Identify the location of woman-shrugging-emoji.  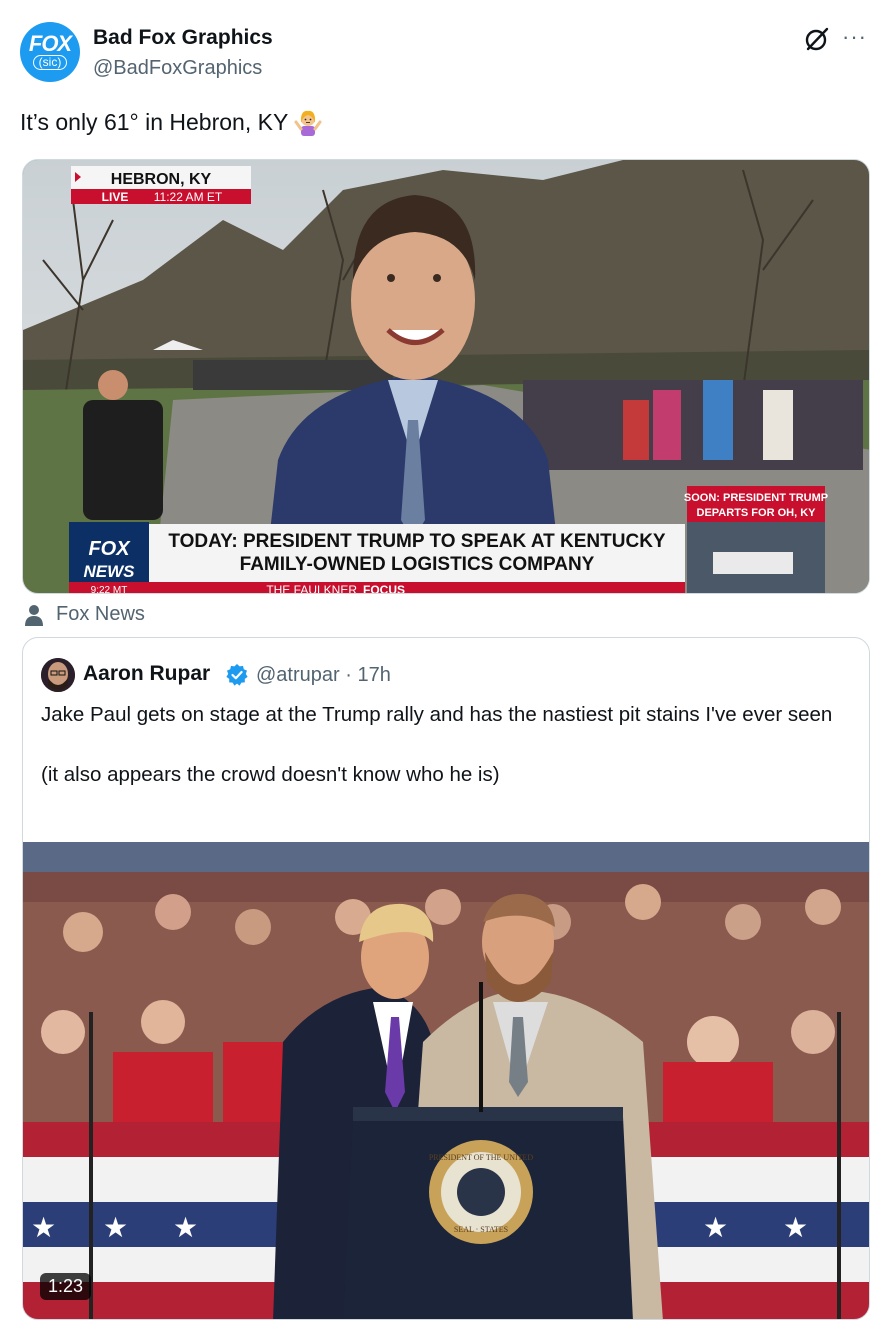
(308, 123).